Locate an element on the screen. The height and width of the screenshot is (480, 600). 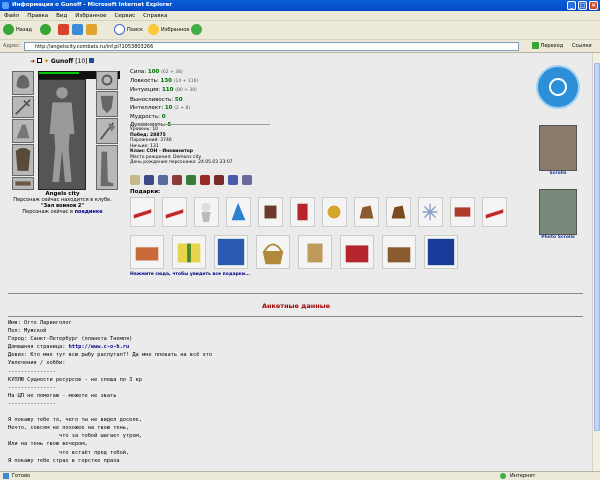
gift-snowflake is located at coordinates (430, 212).